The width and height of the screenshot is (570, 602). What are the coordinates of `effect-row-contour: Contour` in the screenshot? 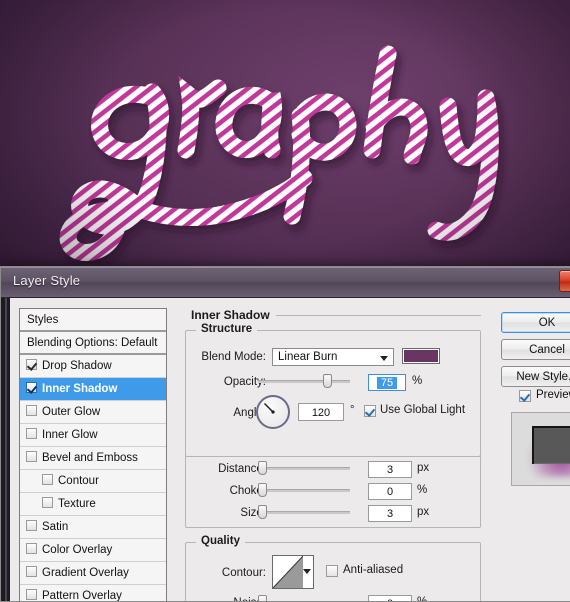 It's located at (93, 481).